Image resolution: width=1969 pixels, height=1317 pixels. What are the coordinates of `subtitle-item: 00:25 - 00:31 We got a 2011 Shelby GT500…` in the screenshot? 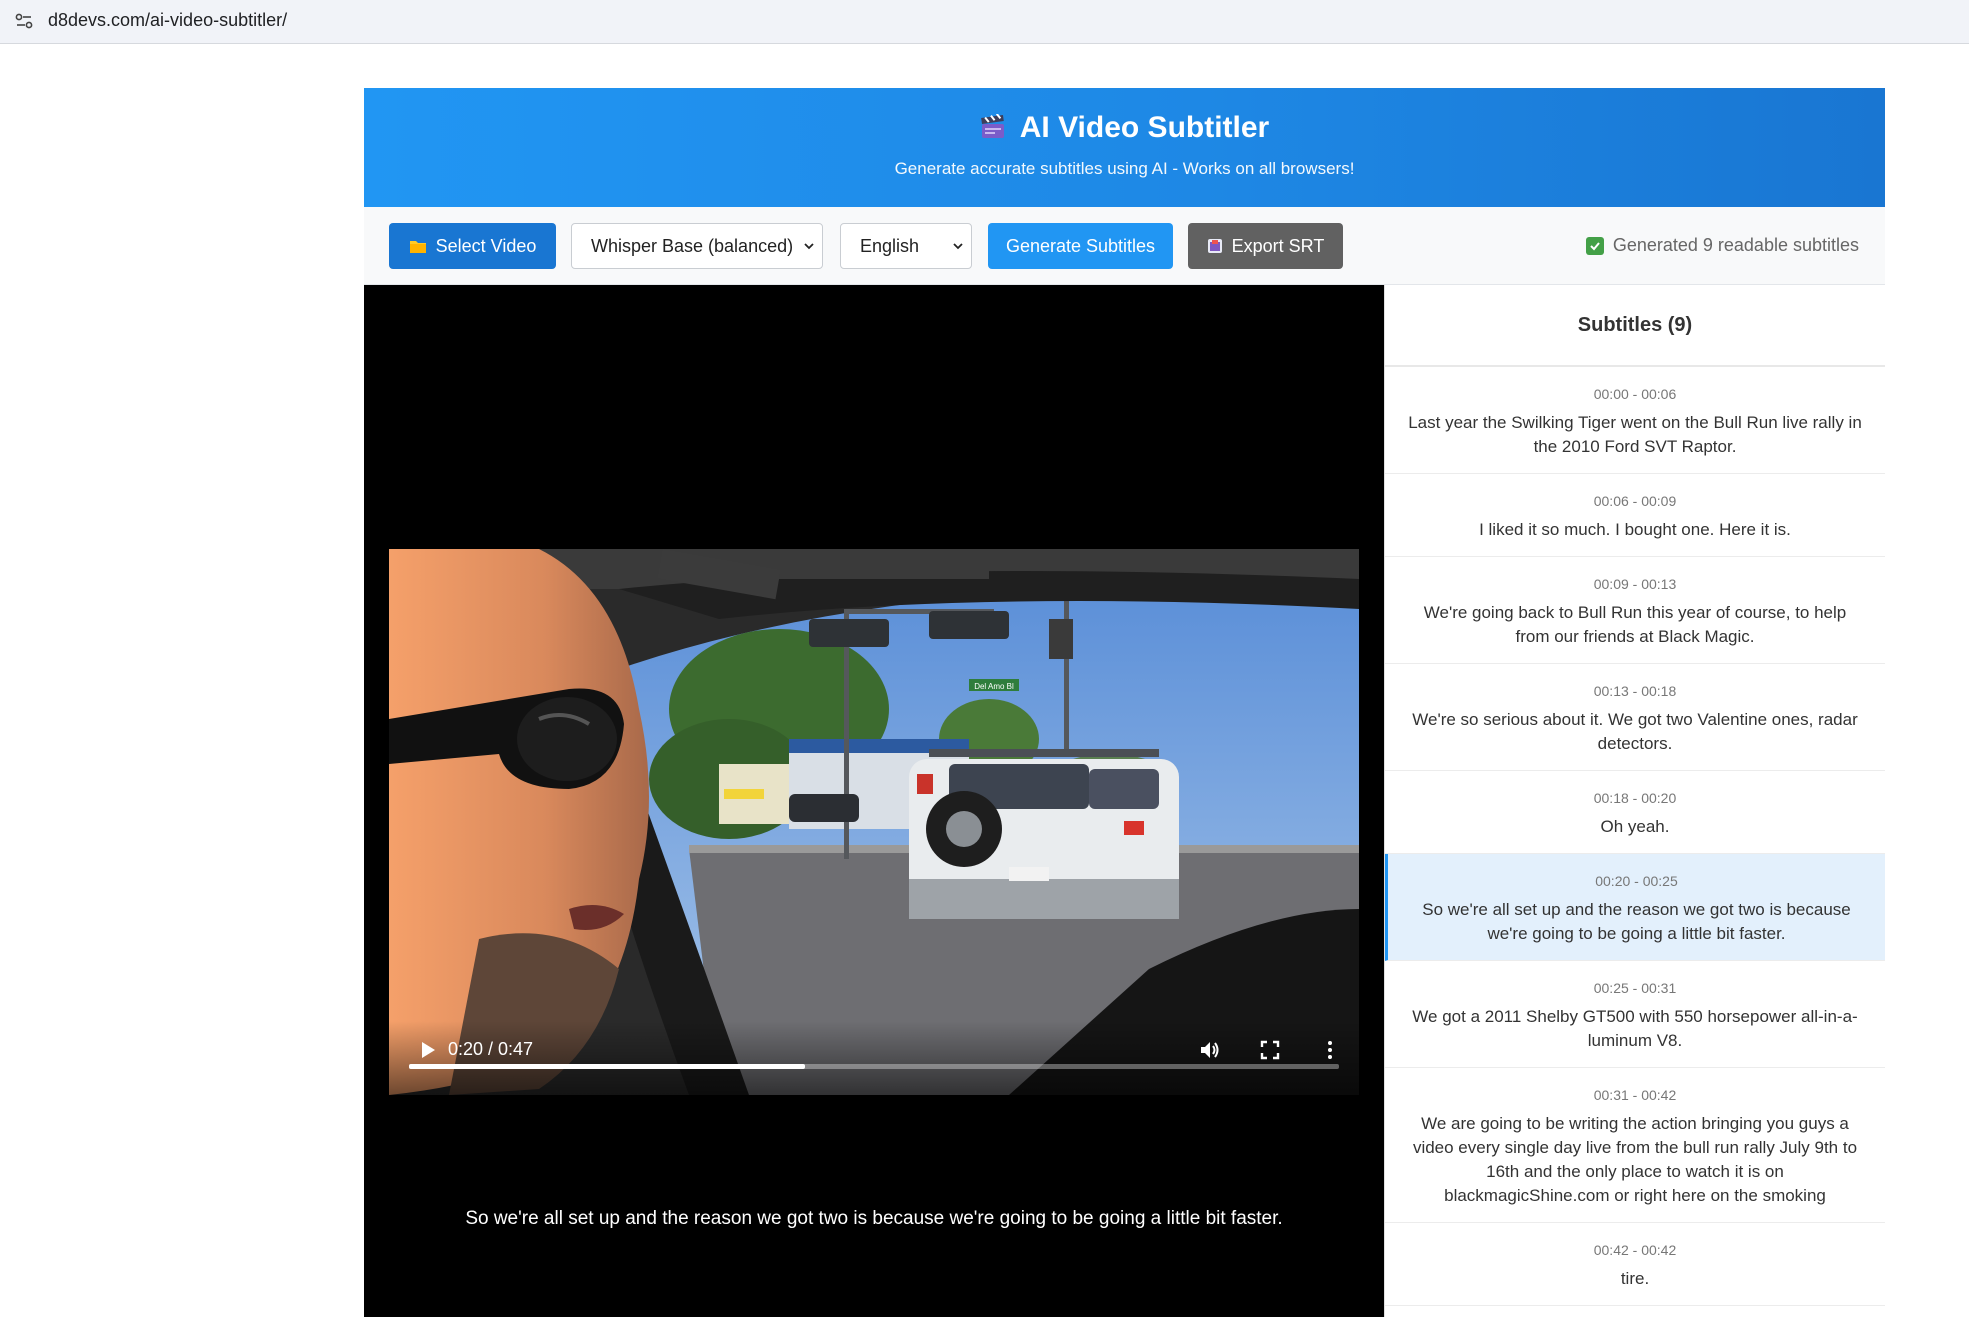 It's located at (1635, 1014).